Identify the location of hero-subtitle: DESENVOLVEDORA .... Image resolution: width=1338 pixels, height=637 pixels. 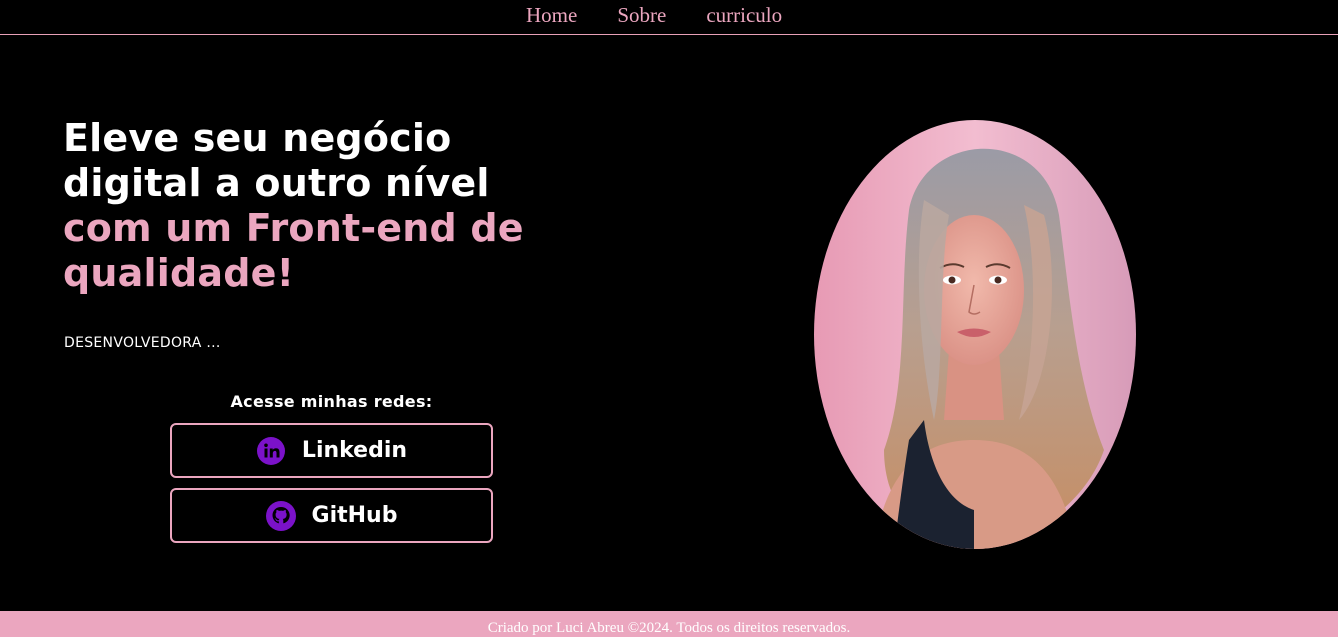
(142, 343).